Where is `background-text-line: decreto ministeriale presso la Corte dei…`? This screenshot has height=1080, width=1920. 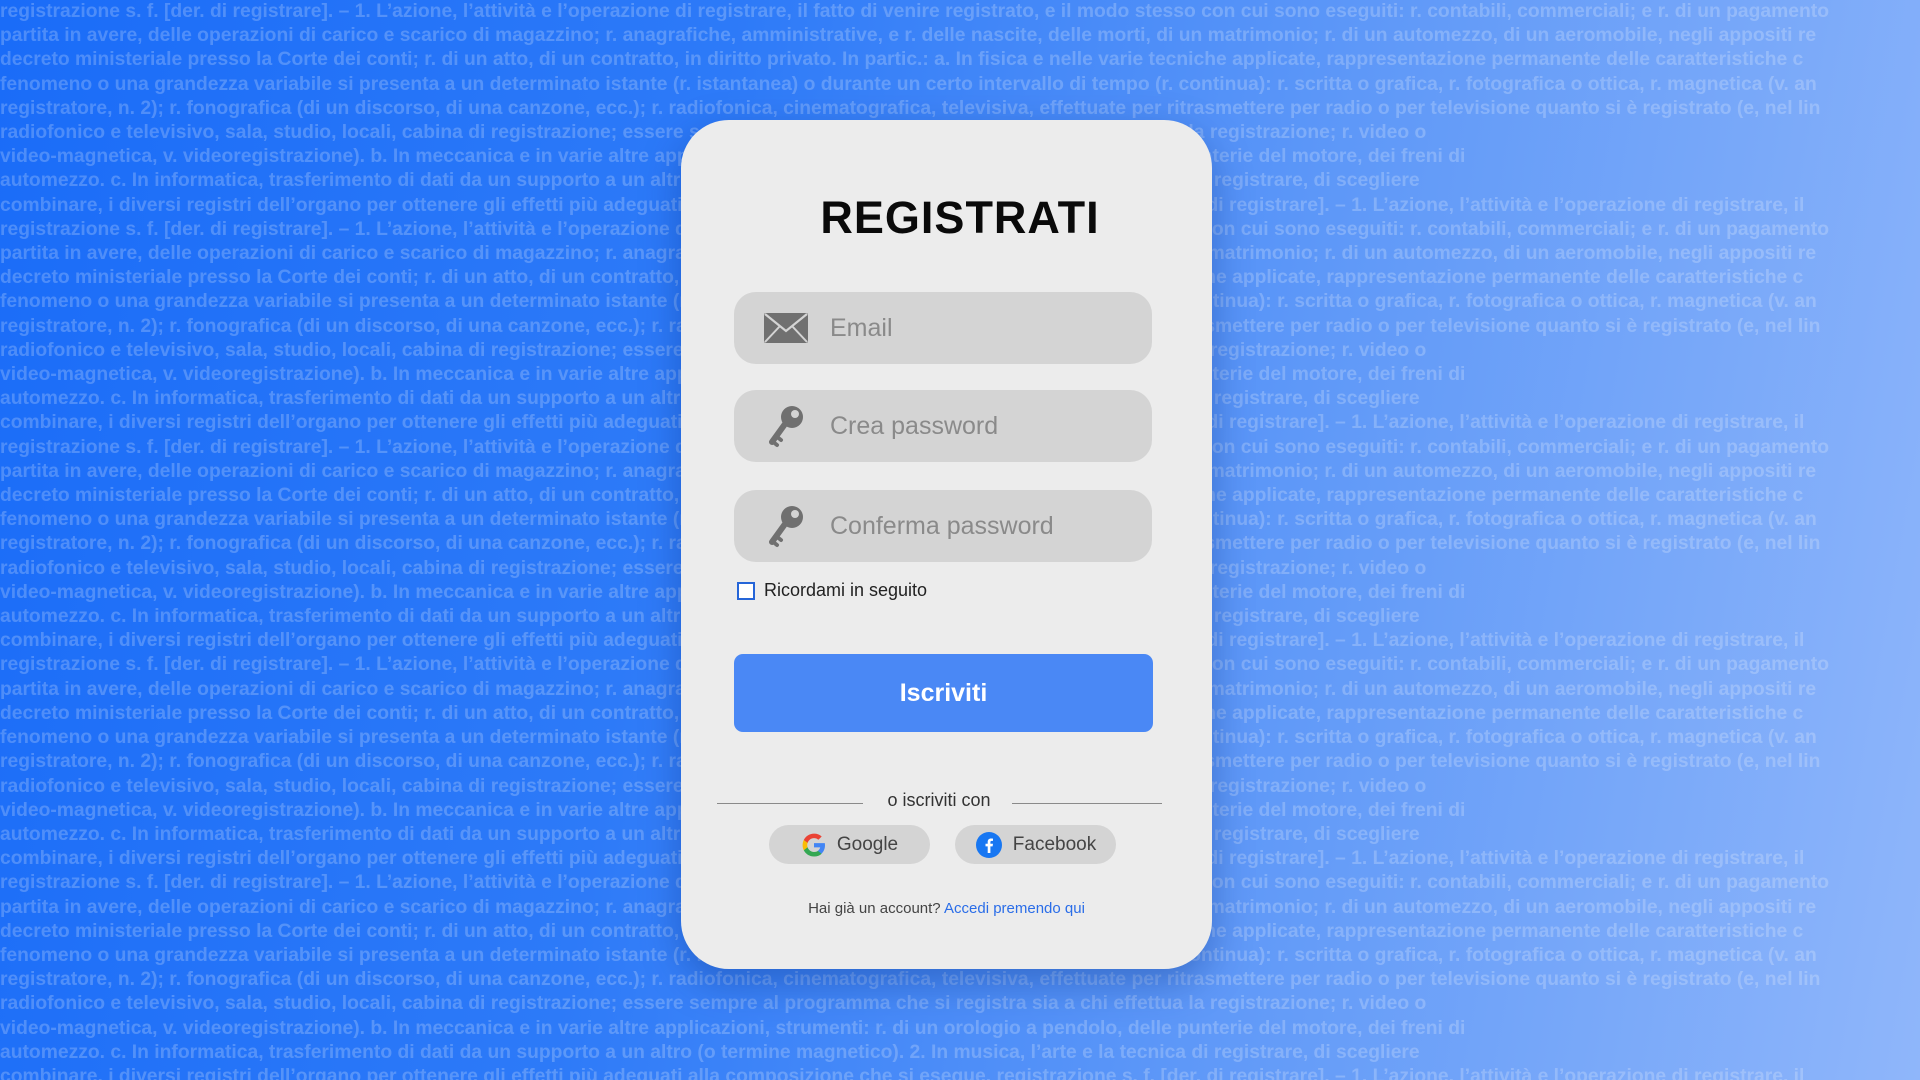 background-text-line: decreto ministeriale presso la Corte dei… is located at coordinates (902, 60).